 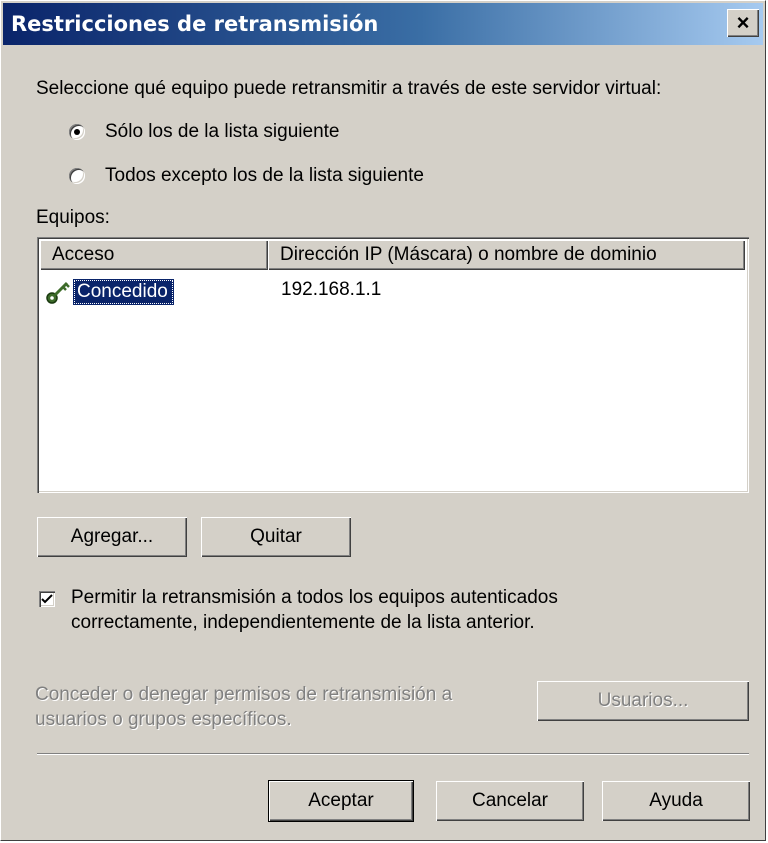 I want to click on table-row: Concedido 192.168.1.1, so click(x=393, y=292).